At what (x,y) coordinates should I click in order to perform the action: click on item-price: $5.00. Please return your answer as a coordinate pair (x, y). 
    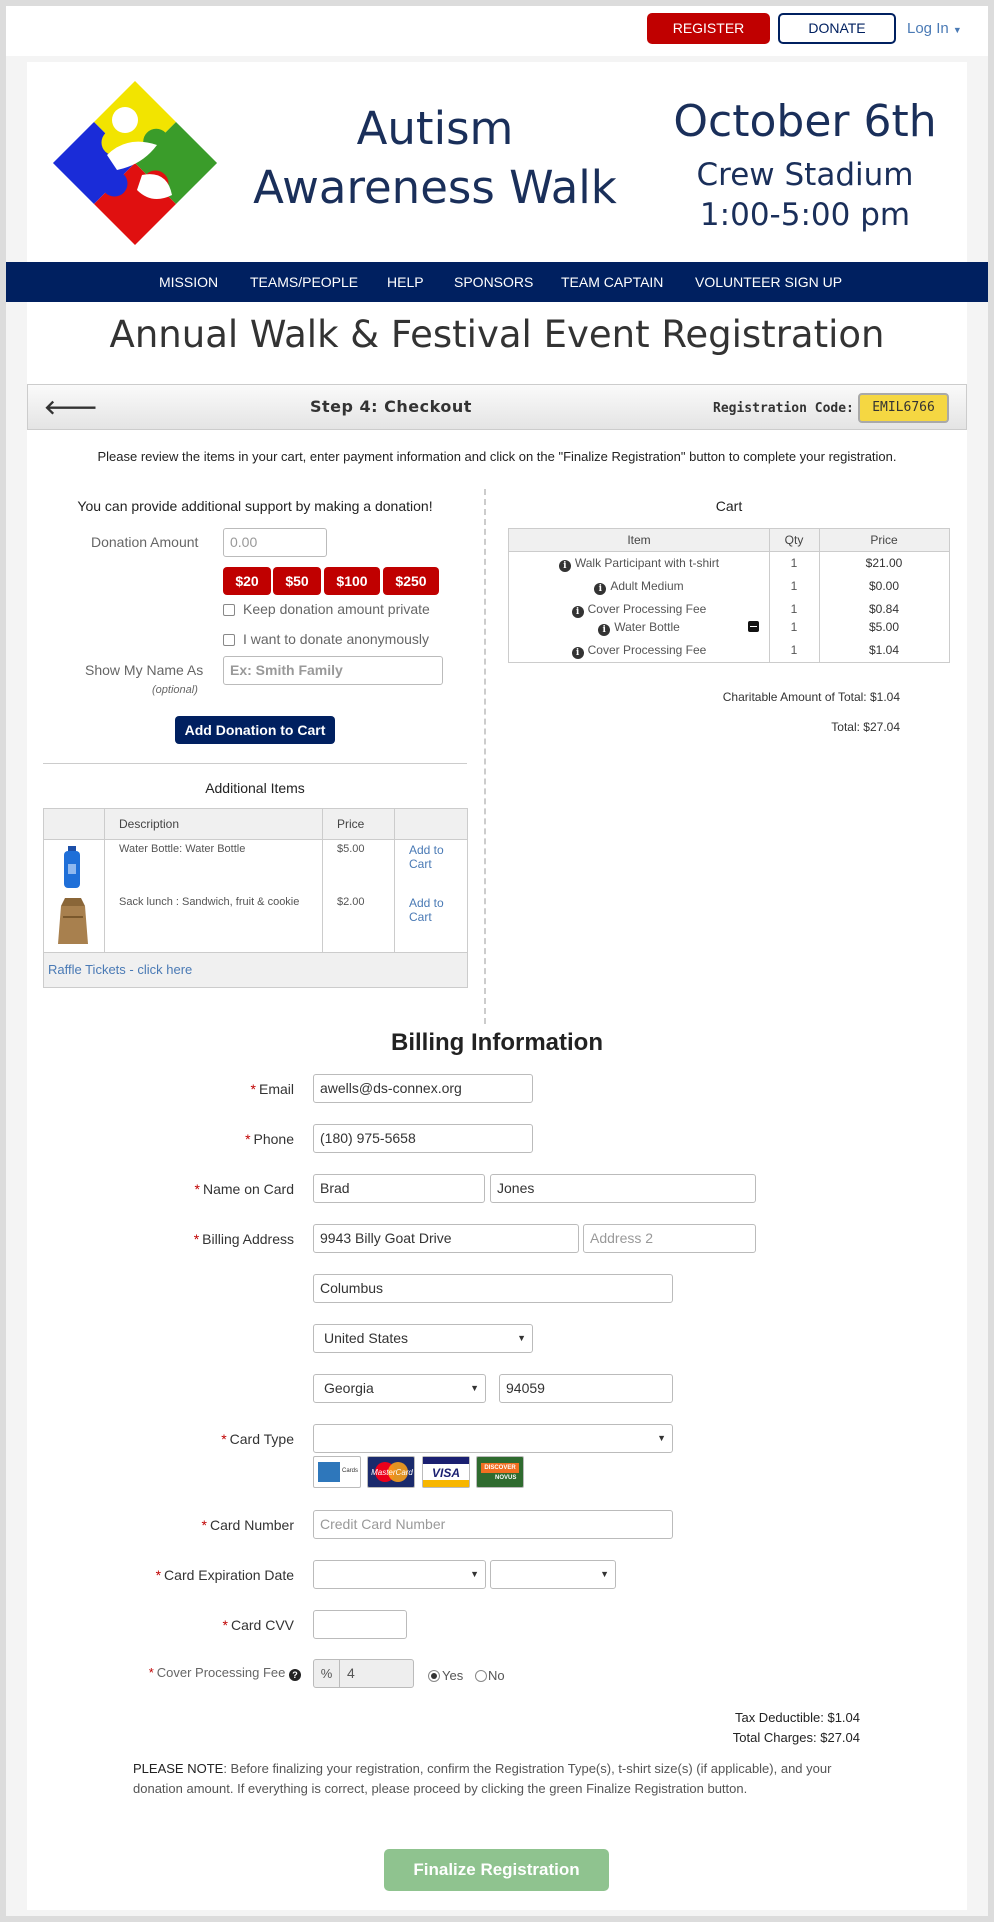
    Looking at the image, I should click on (351, 849).